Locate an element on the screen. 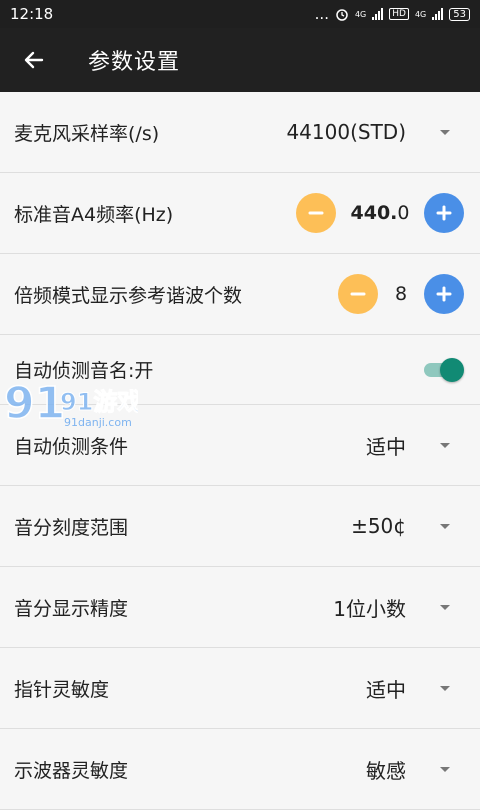 The height and width of the screenshot is (810, 480). arrow-left-icon is located at coordinates (34, 60).